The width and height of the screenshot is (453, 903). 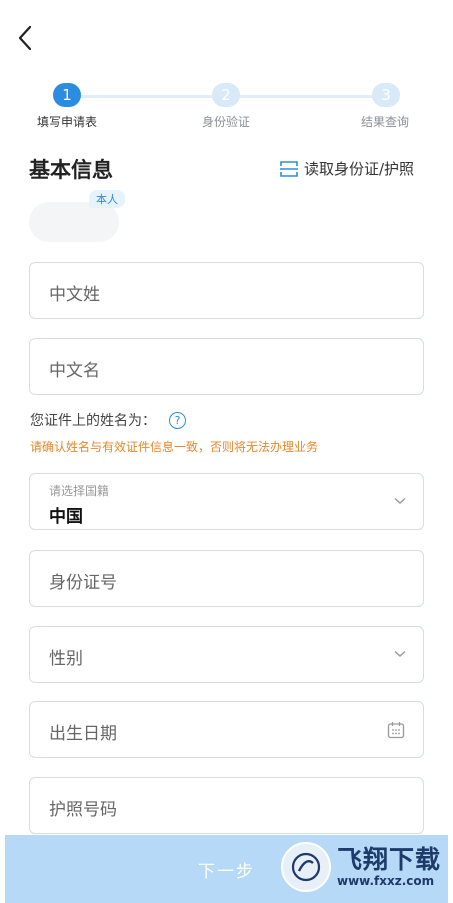 I want to click on section-title: 基本信息, so click(x=71, y=170).